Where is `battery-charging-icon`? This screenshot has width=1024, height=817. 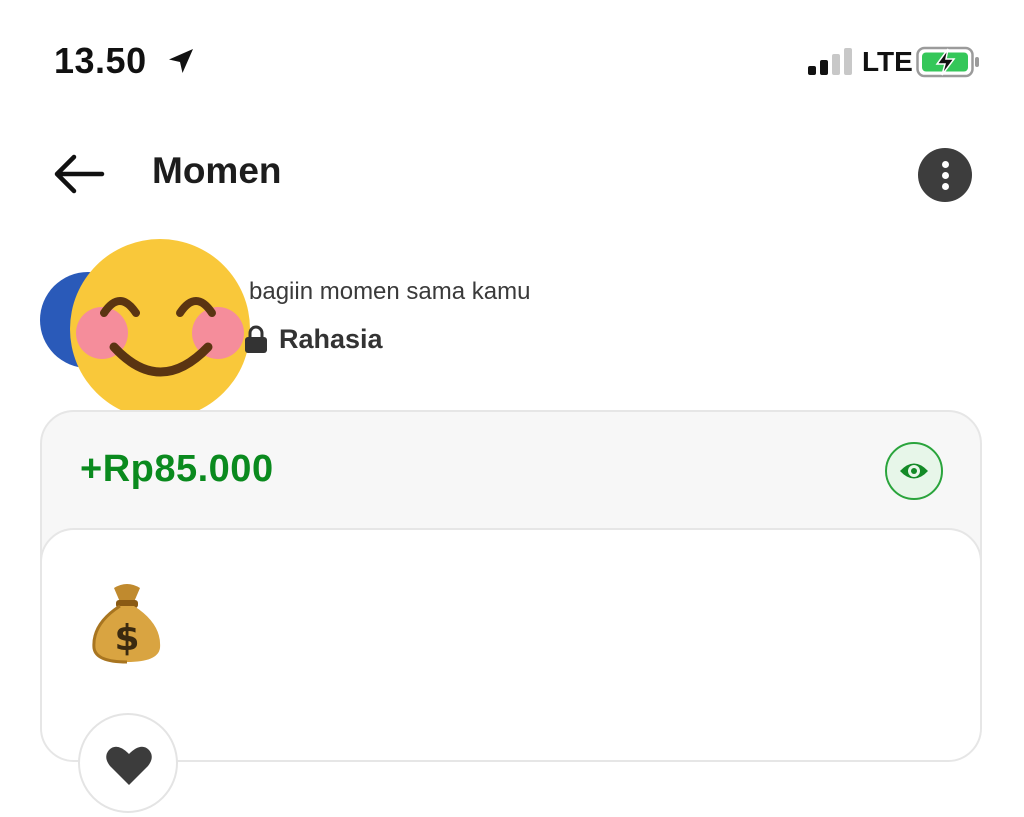
battery-charging-icon is located at coordinates (947, 62).